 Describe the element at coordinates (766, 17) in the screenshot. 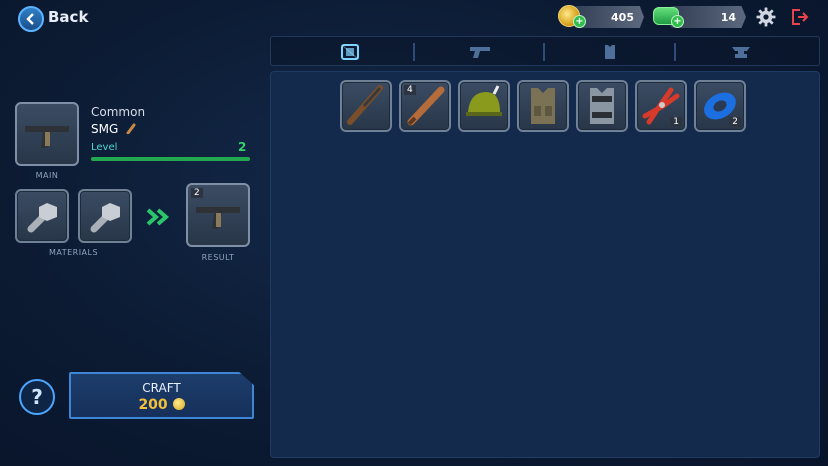

I see `gear-icon` at that location.